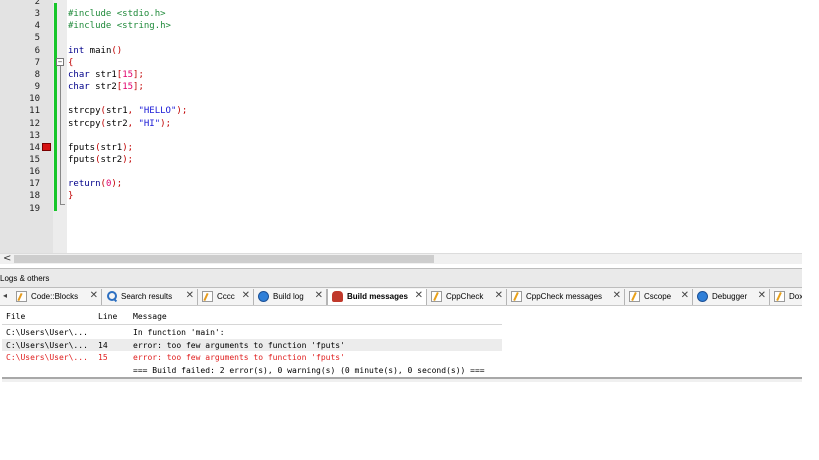 This screenshot has height=460, width=819. Describe the element at coordinates (566, 297) in the screenshot. I see `tab-cppcheck-messages: CppCheck messages ✕` at that location.